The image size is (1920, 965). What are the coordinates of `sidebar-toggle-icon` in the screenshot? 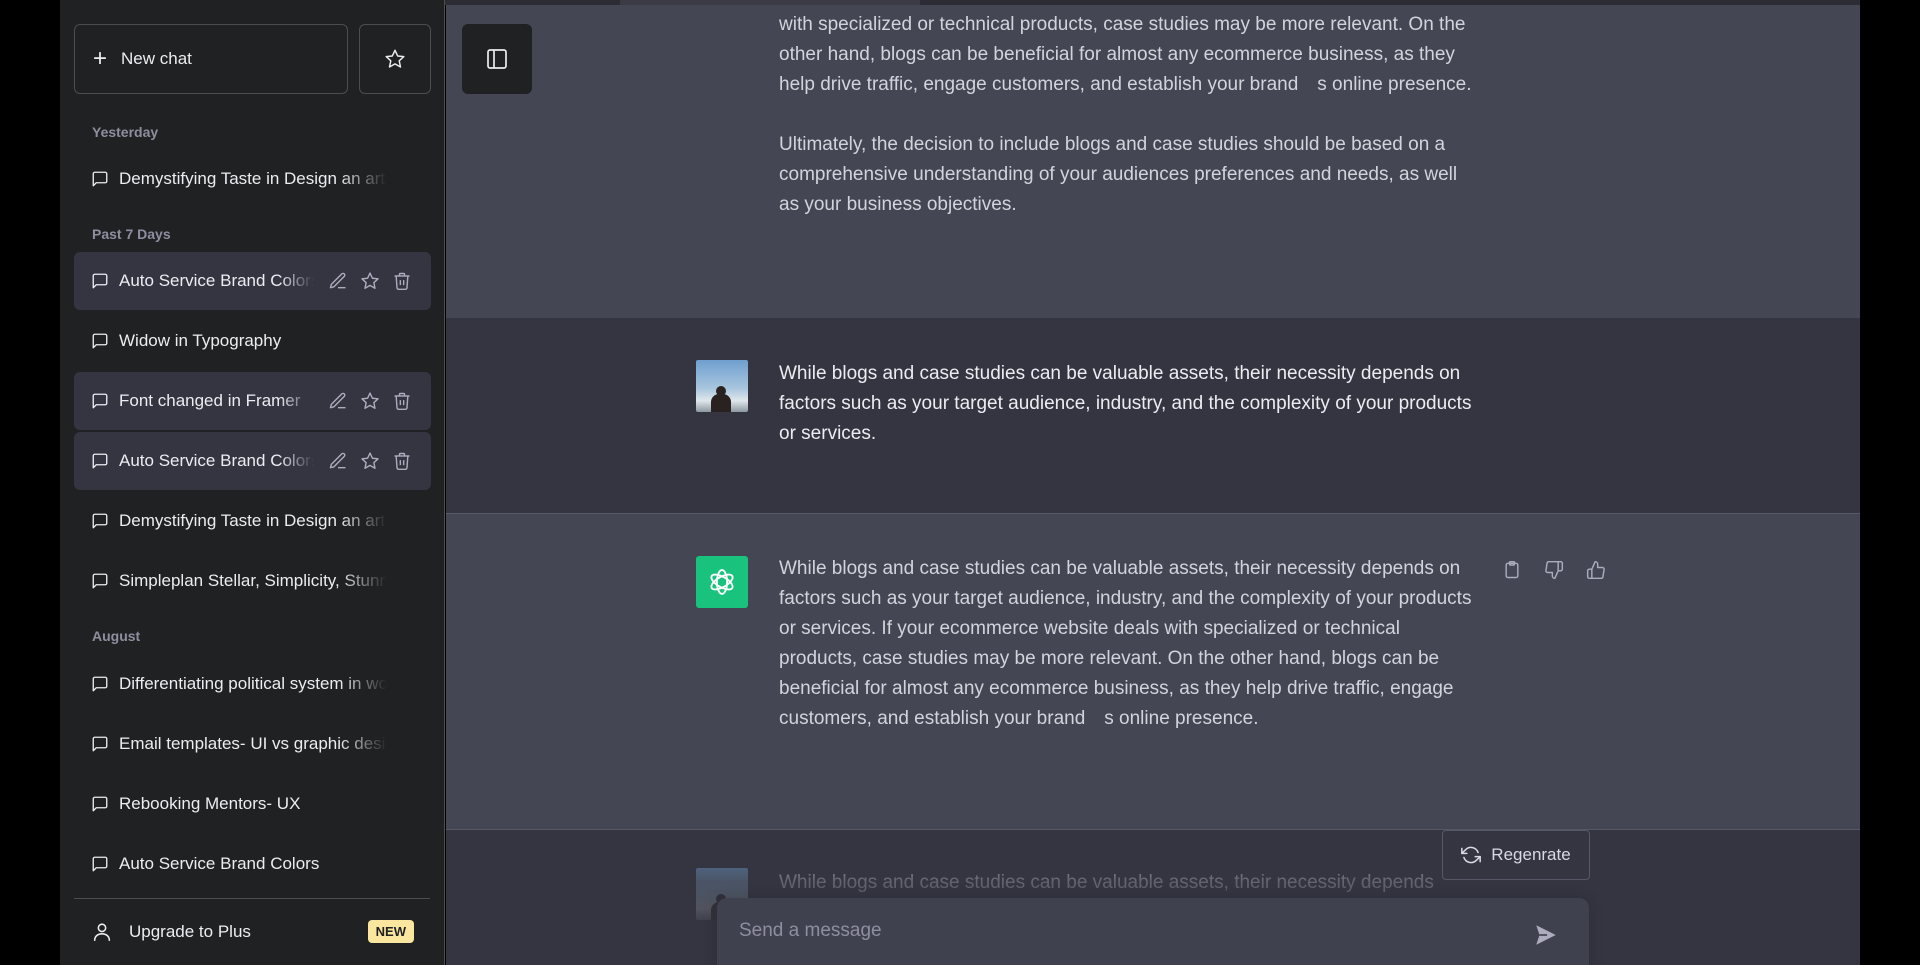 It's located at (497, 59).